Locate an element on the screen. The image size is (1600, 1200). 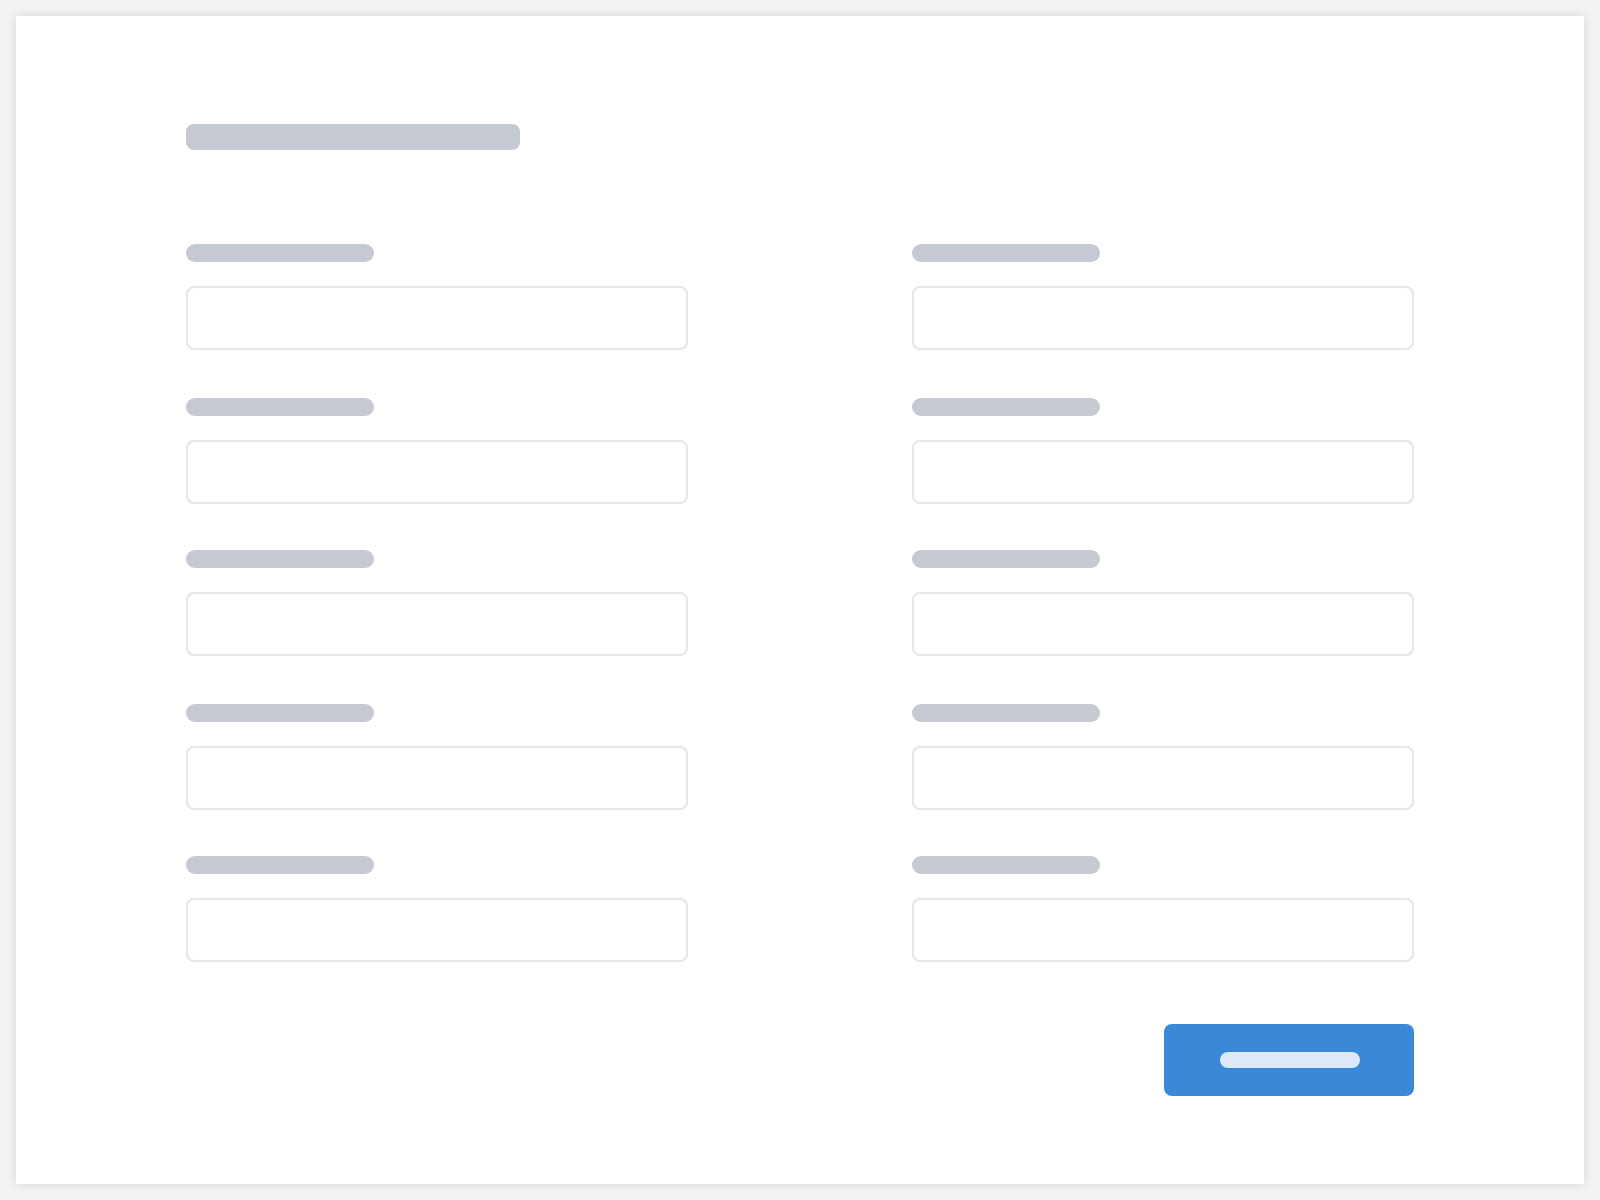
label-placeholder-bar is located at coordinates (1289, 1060).